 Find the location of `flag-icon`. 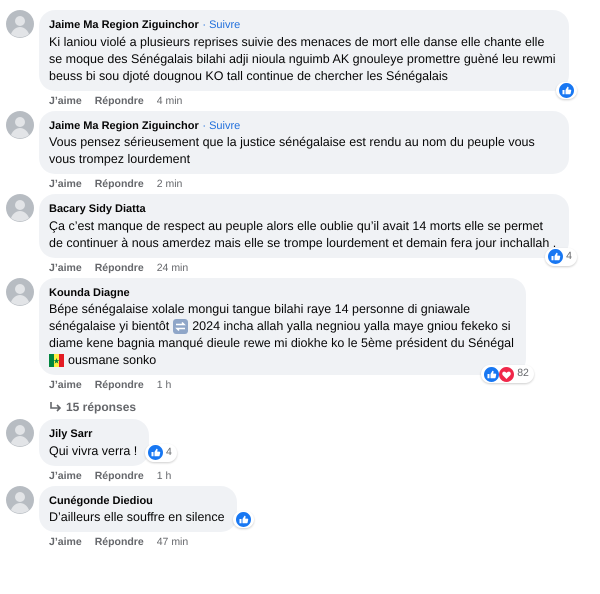

flag-icon is located at coordinates (56, 360).